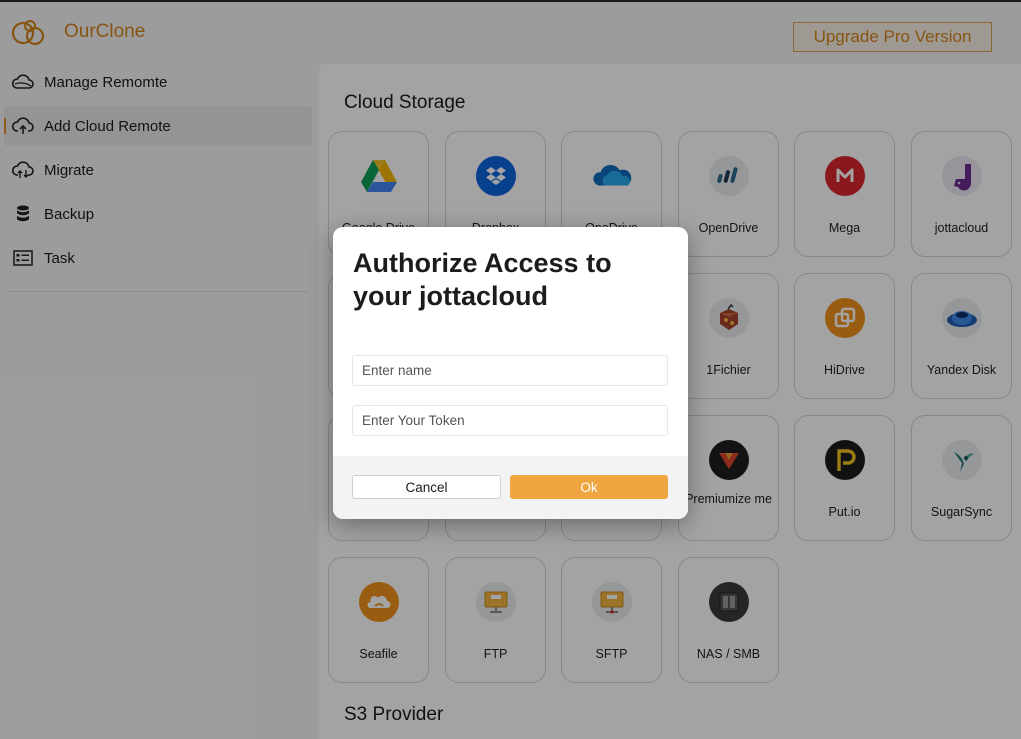 The height and width of the screenshot is (739, 1021). What do you see at coordinates (589, 487) in the screenshot?
I see `ok-button: Ok` at bounding box center [589, 487].